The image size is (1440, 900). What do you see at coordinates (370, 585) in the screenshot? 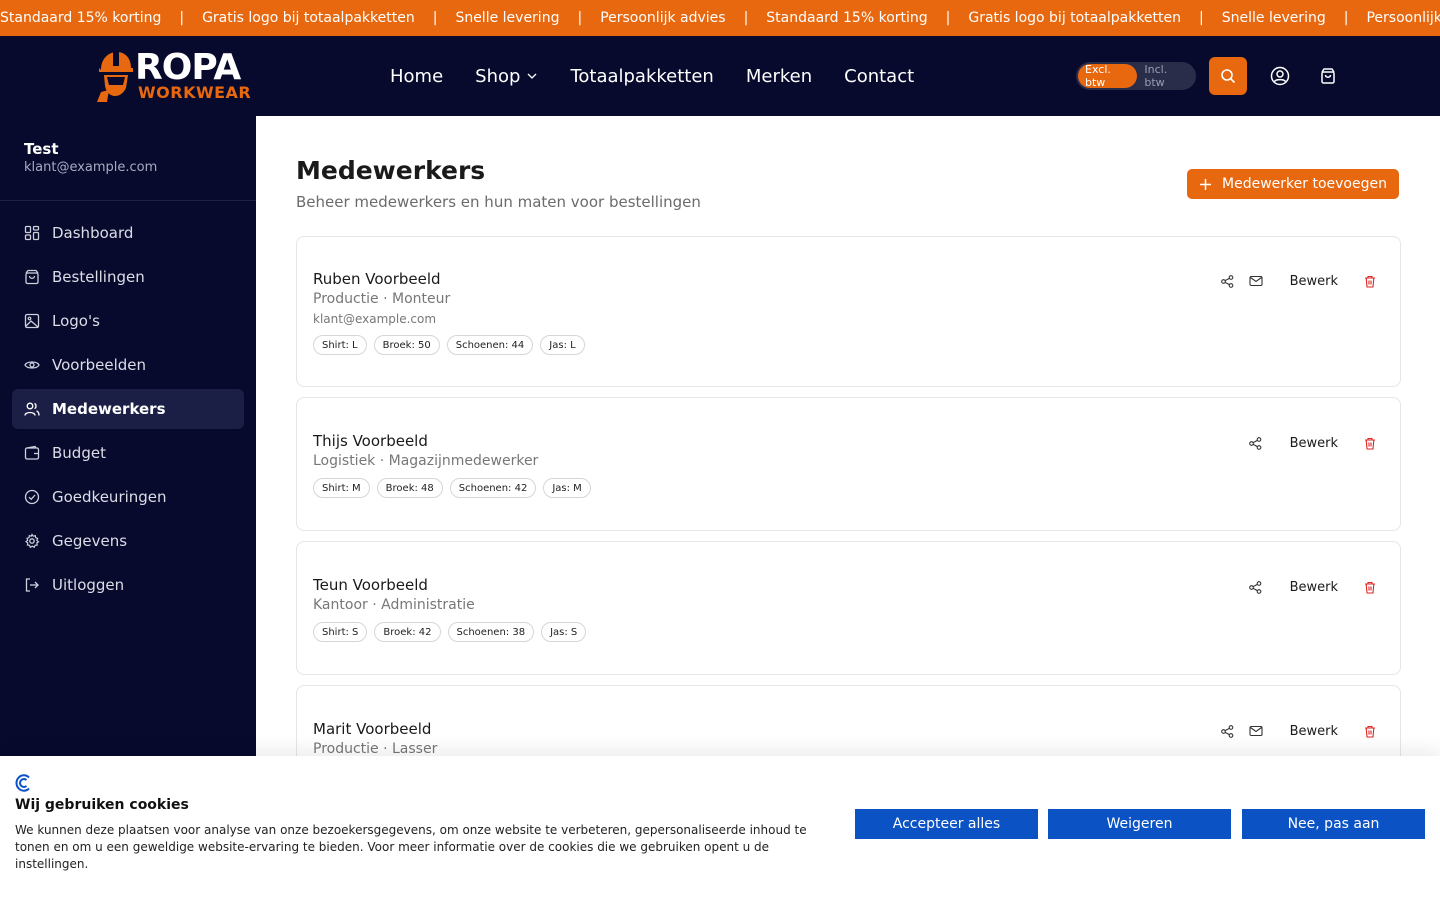
I see `employee-name: Teun Voorbeeld` at bounding box center [370, 585].